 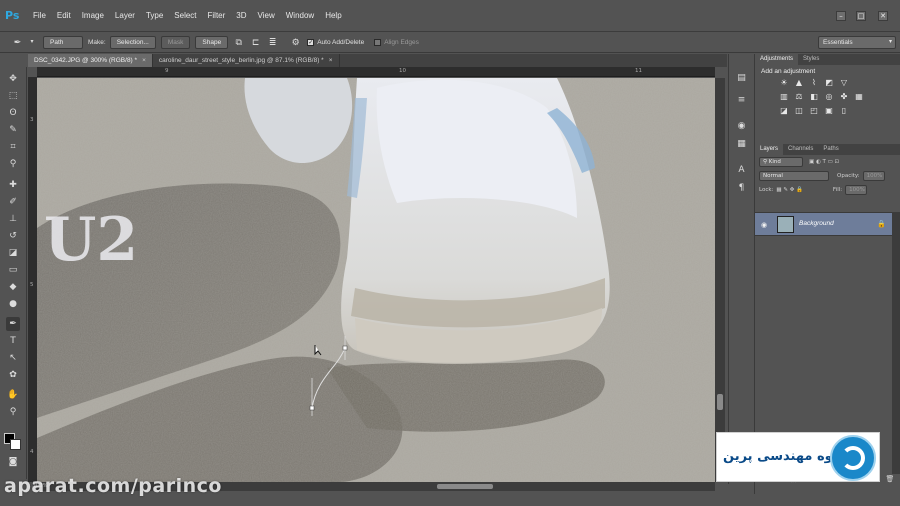 What do you see at coordinates (784, 83) in the screenshot?
I see `brightness-icon: ☀` at bounding box center [784, 83].